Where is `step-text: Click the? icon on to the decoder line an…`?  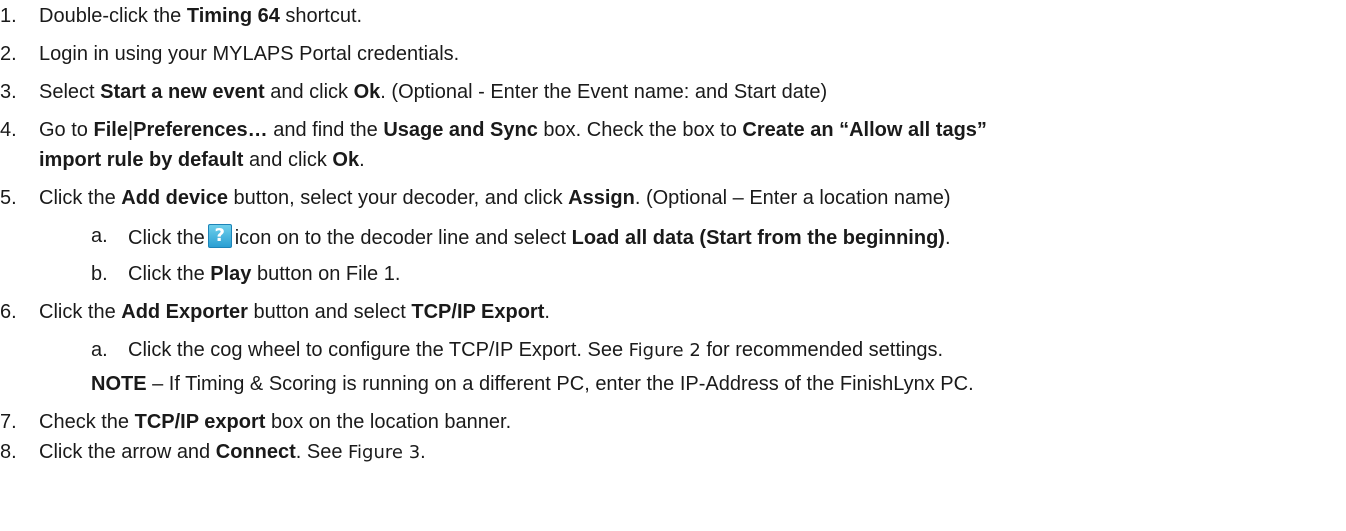 step-text: Click the? icon on to the decoder line an… is located at coordinates (539, 237).